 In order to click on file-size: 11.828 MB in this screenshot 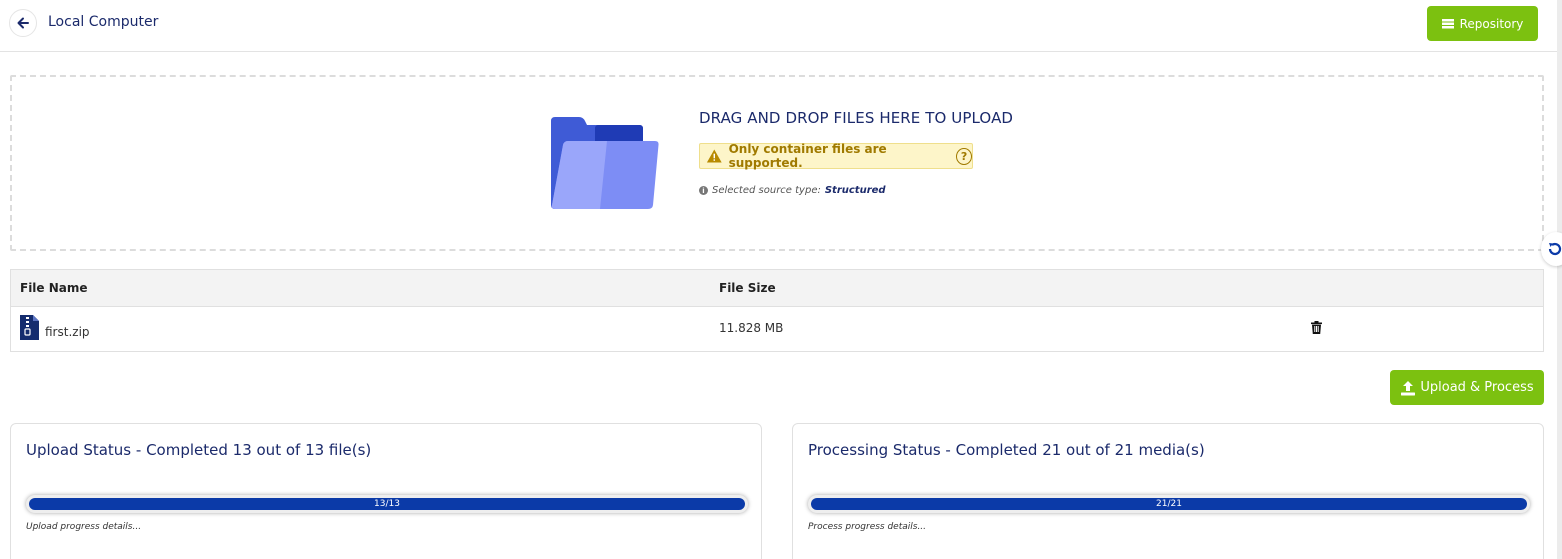, I will do `click(751, 328)`.